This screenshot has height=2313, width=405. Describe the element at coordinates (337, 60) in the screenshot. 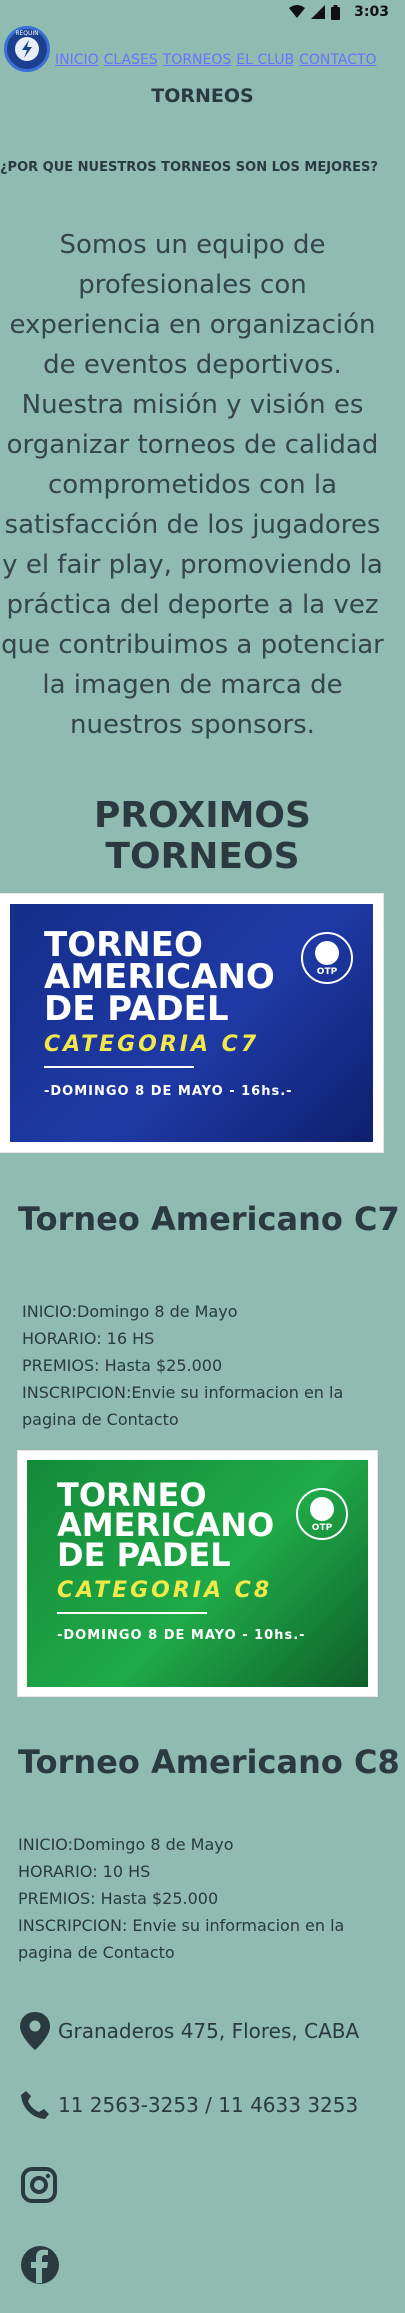

I see `nav-link-contacto: CONTACTO` at that location.